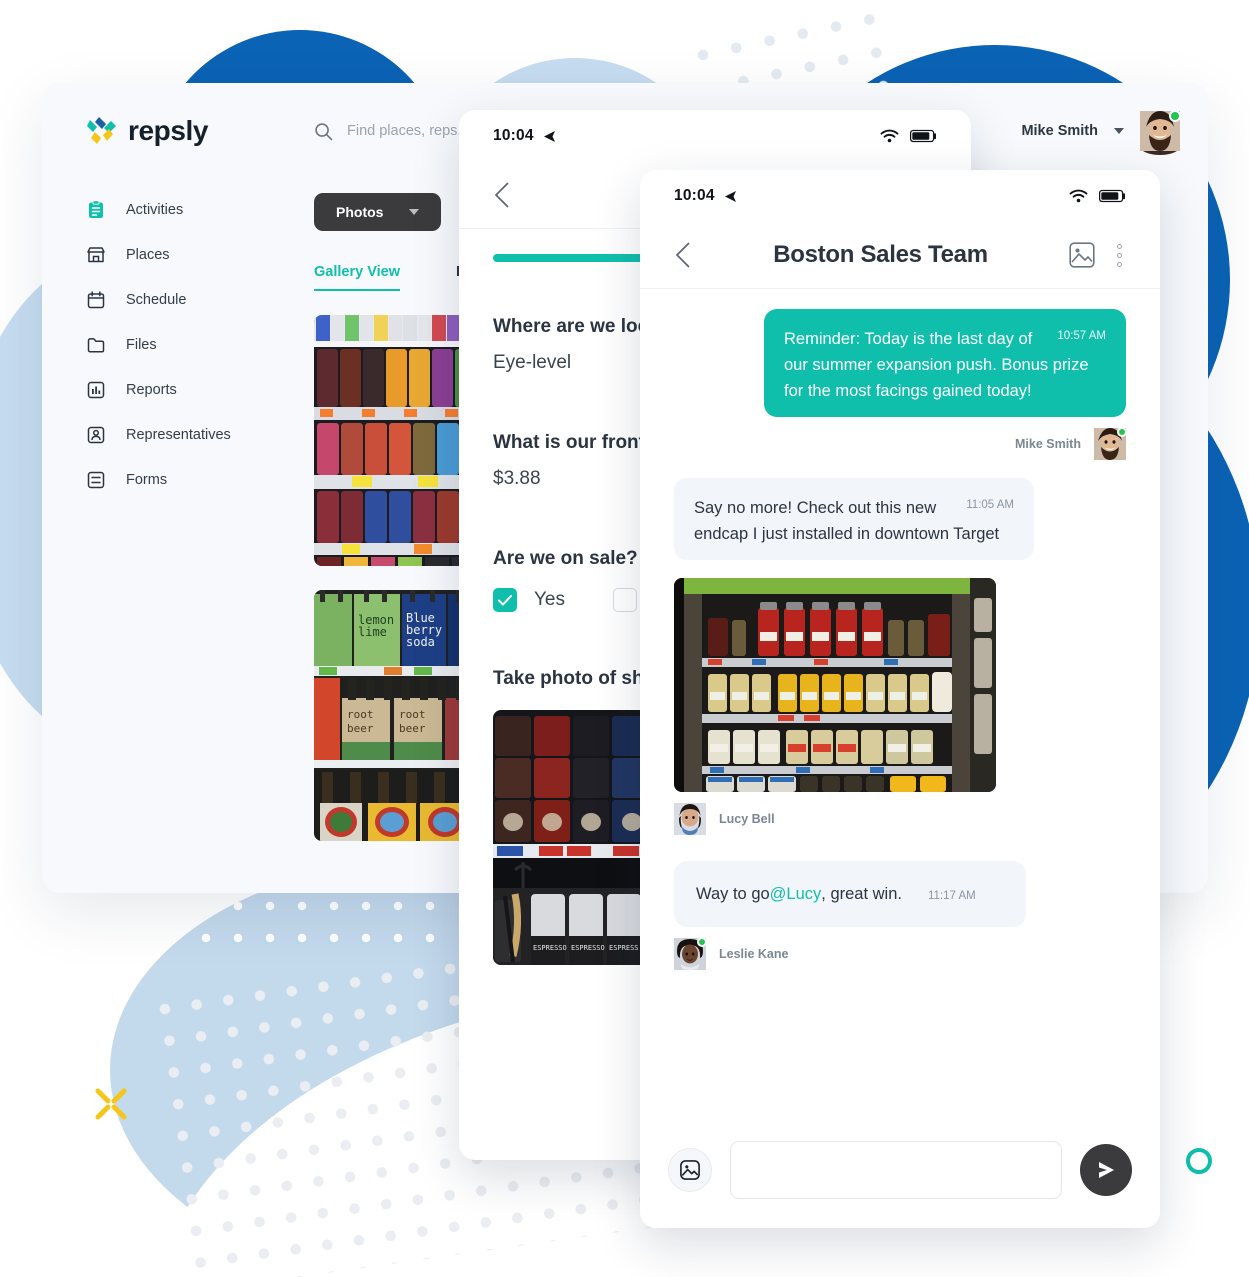 The height and width of the screenshot is (1277, 1249). What do you see at coordinates (96, 345) in the screenshot?
I see `folder-icon` at bounding box center [96, 345].